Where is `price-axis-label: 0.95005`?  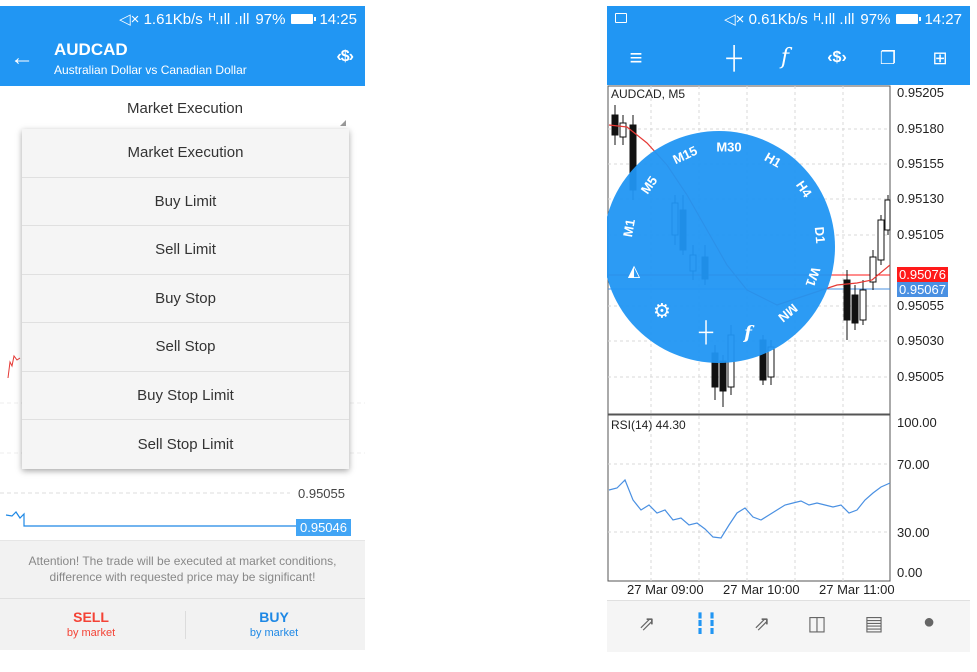 price-axis-label: 0.95005 is located at coordinates (920, 376).